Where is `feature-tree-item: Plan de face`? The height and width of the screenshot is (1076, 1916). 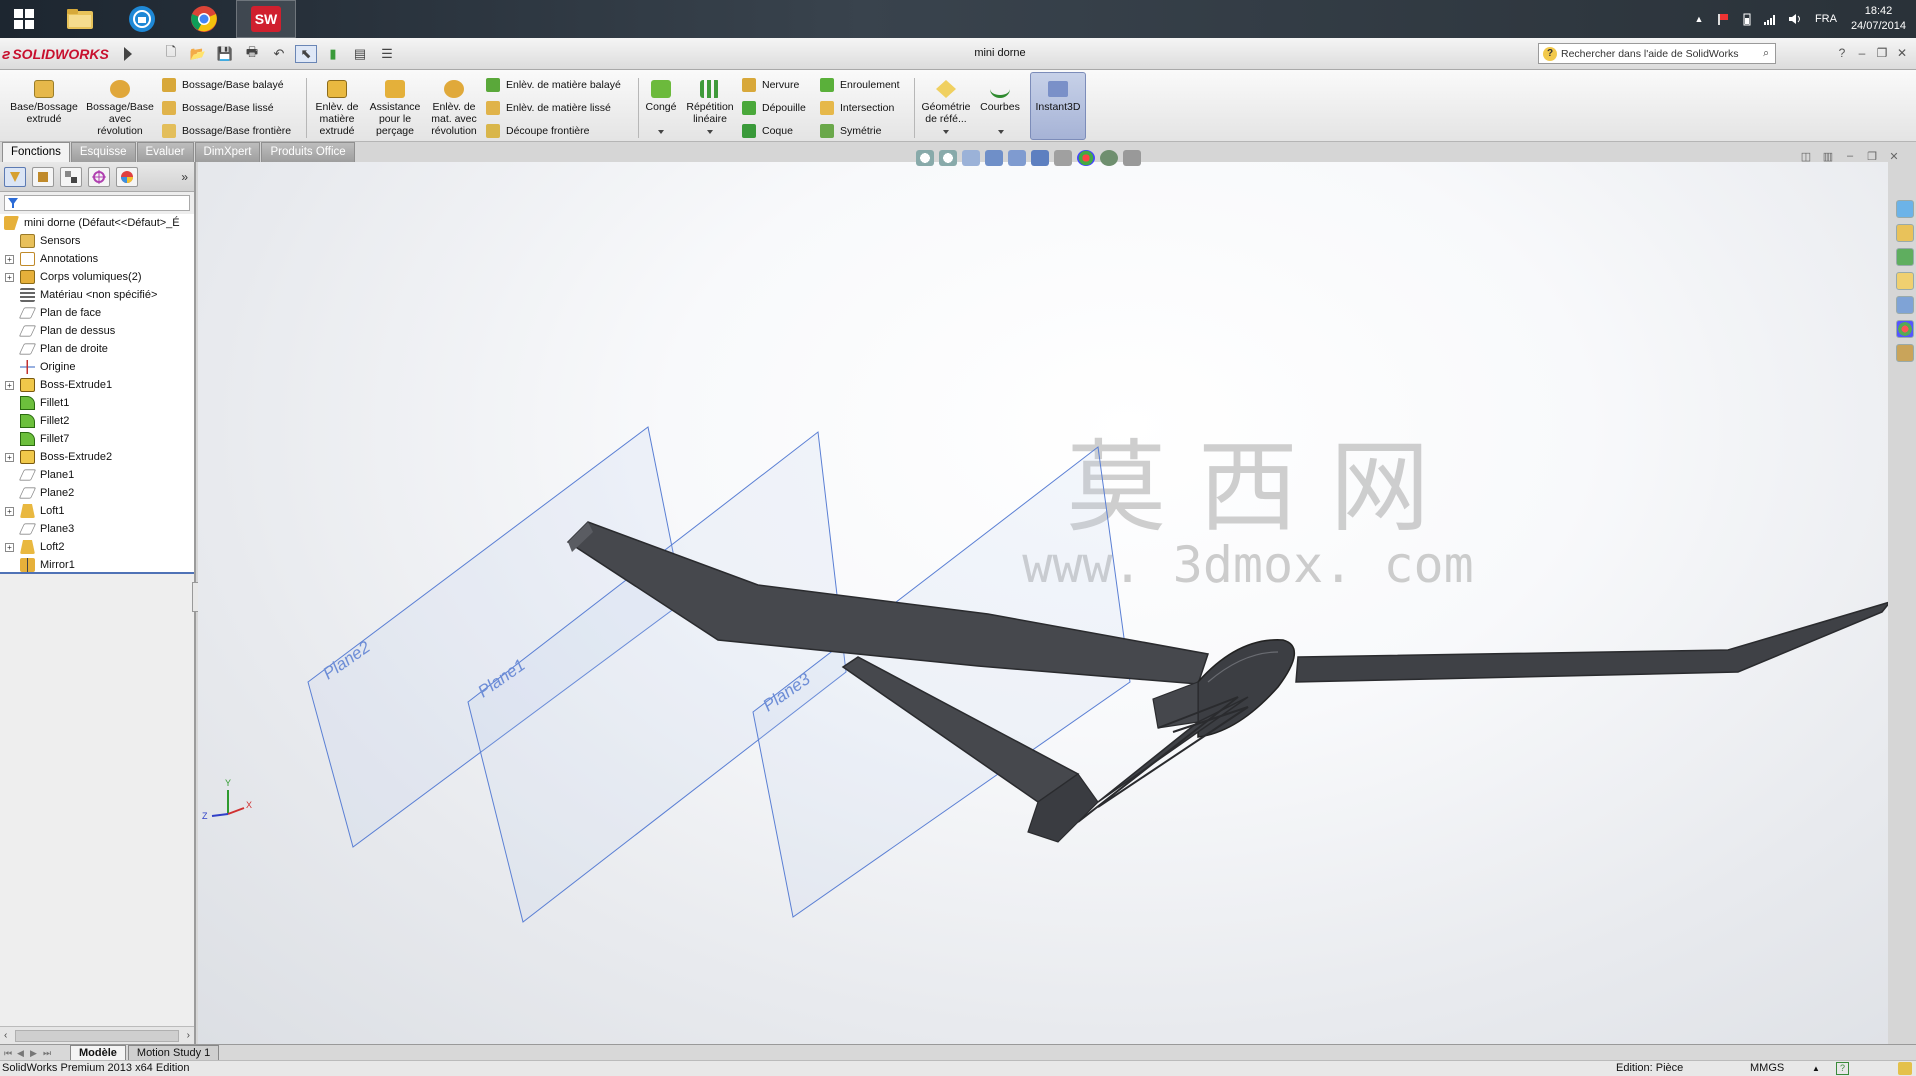 feature-tree-item: Plan de face is located at coordinates (97, 313).